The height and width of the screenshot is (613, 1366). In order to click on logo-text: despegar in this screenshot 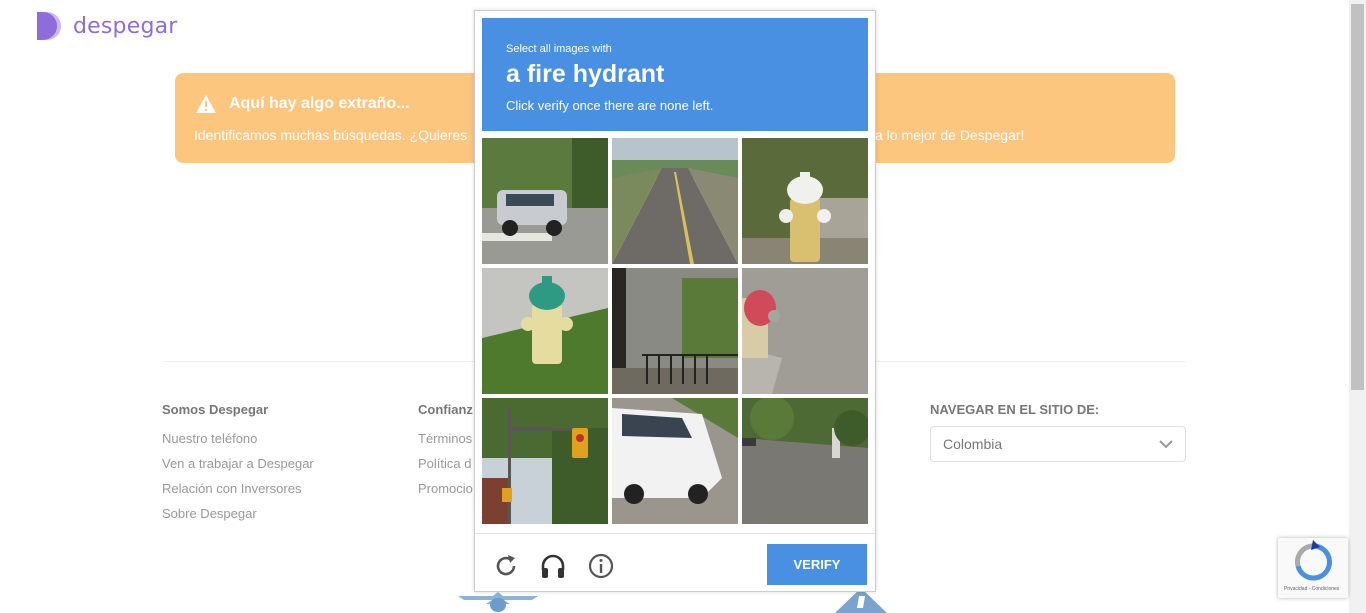, I will do `click(125, 26)`.